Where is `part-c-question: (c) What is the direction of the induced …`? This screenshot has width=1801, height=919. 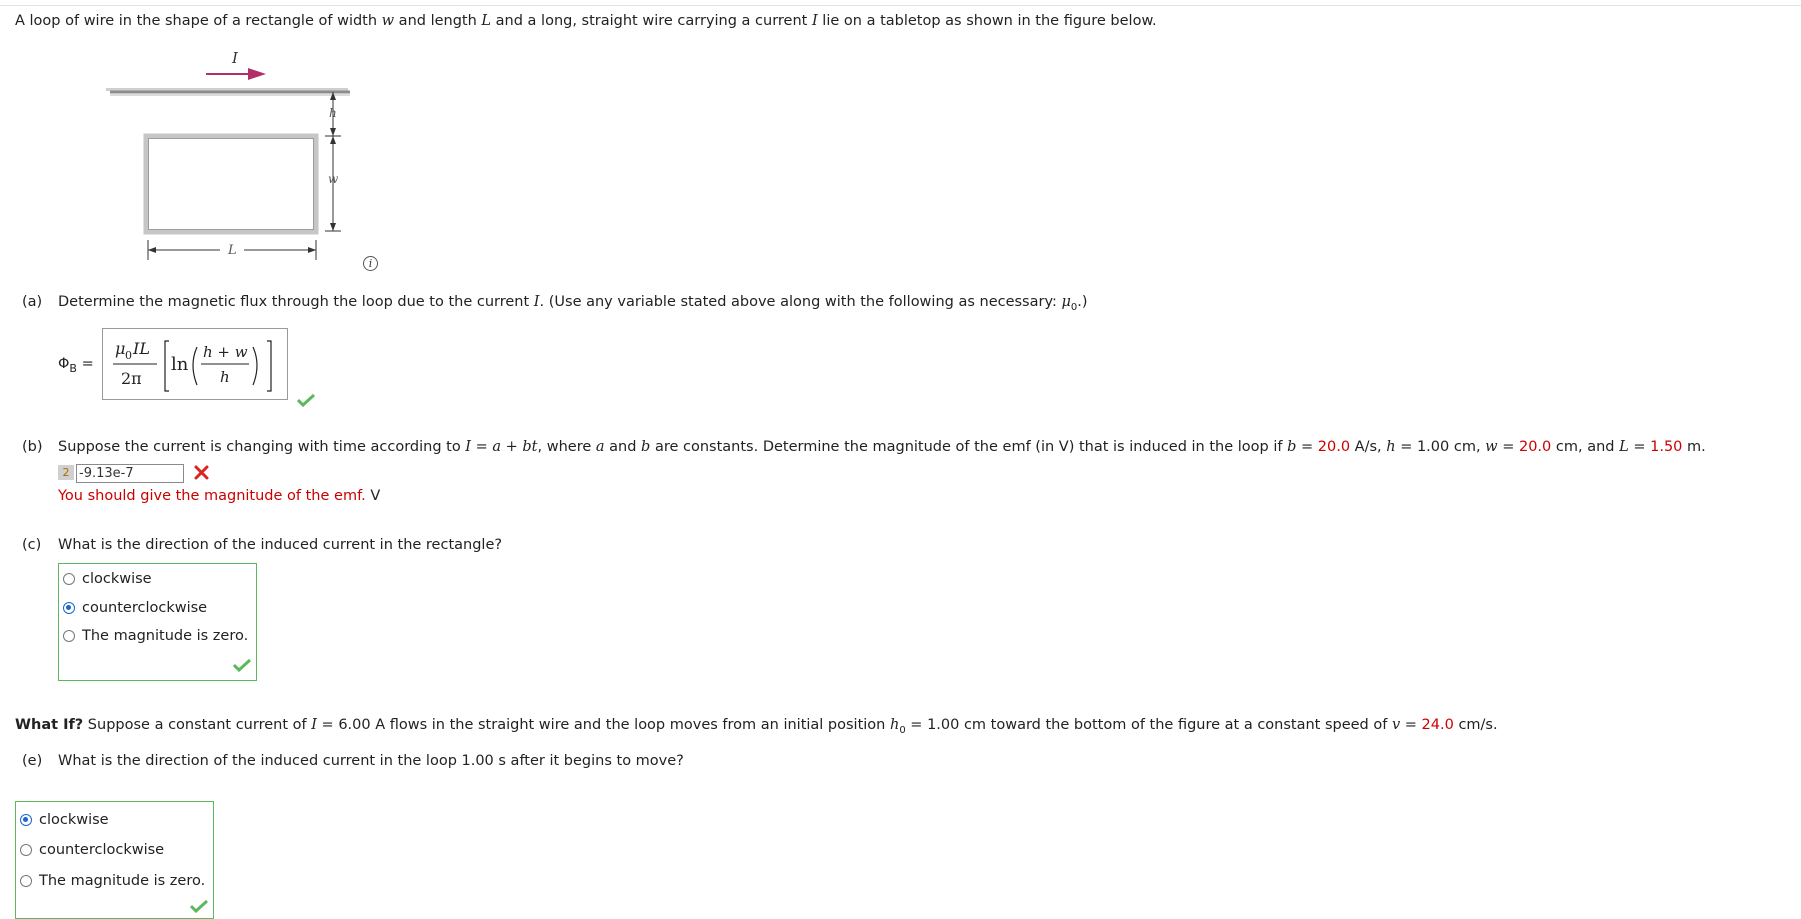 part-c-question: (c) What is the direction of the induced … is located at coordinates (262, 545).